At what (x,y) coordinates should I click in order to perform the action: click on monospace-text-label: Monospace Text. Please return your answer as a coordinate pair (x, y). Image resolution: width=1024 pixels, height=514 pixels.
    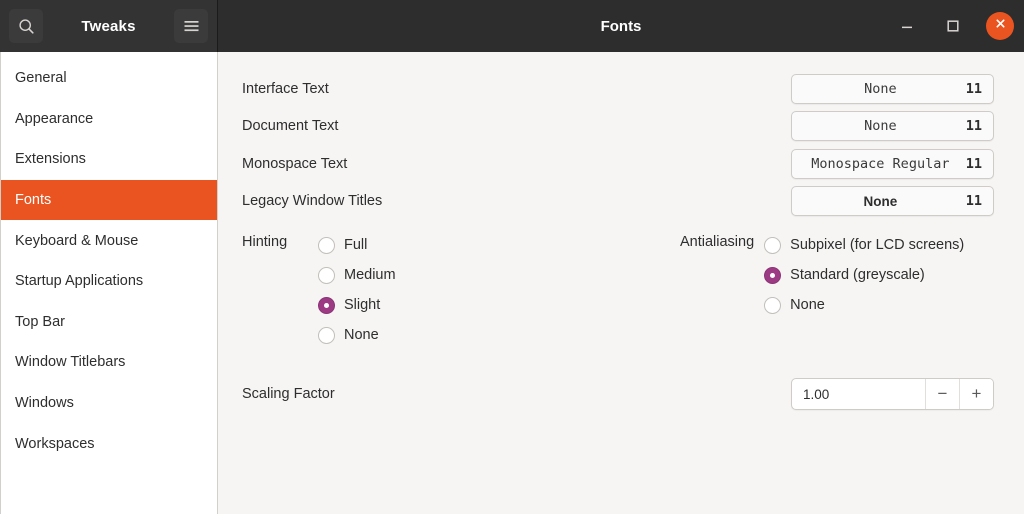
    Looking at the image, I should click on (295, 163).